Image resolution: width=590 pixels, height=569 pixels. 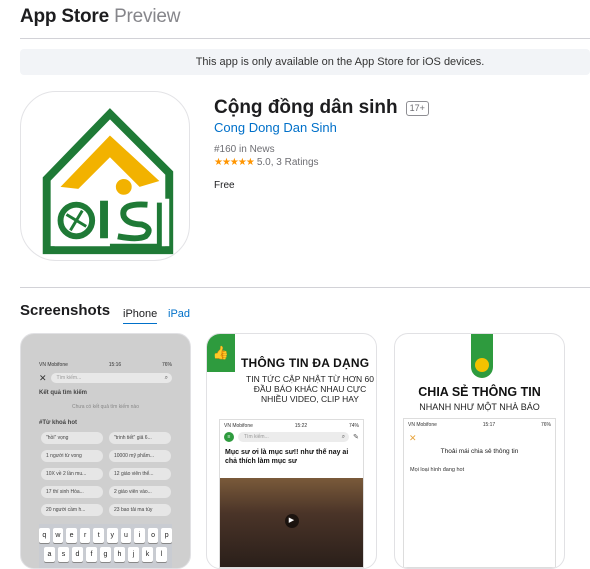 What do you see at coordinates (153, 535) in the screenshot?
I see `key: o` at bounding box center [153, 535].